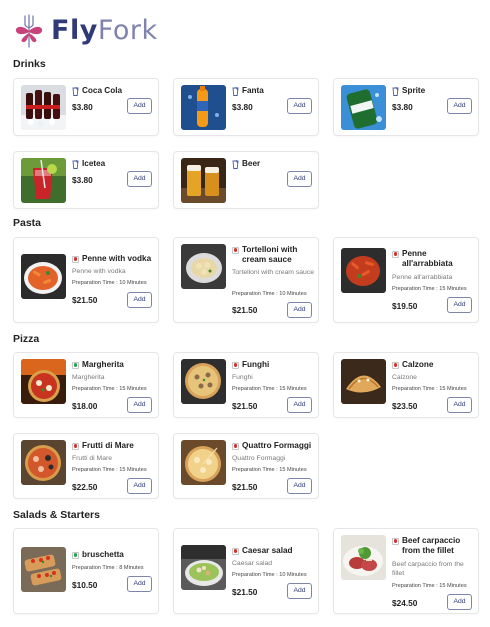  Describe the element at coordinates (259, 458) in the screenshot. I see `item-description: Quattro Formaggi` at that location.